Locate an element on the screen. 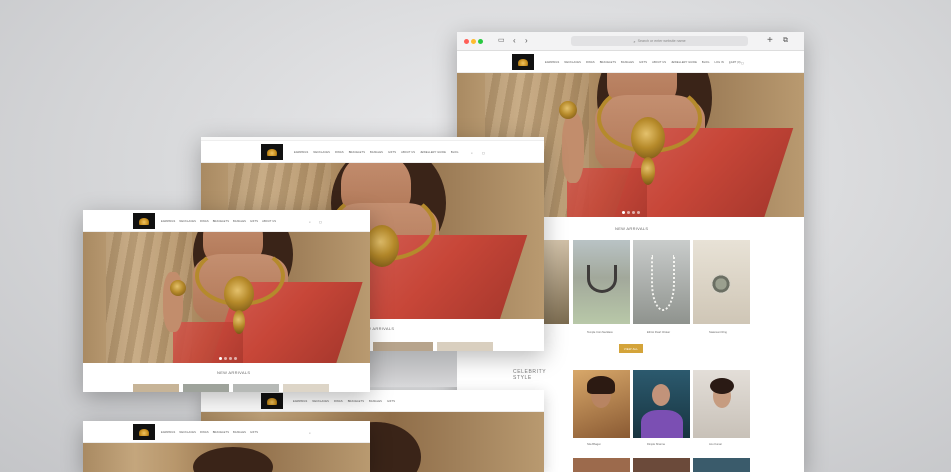 The width and height of the screenshot is (951, 472). chevron-right-icon: › is located at coordinates (526, 41).